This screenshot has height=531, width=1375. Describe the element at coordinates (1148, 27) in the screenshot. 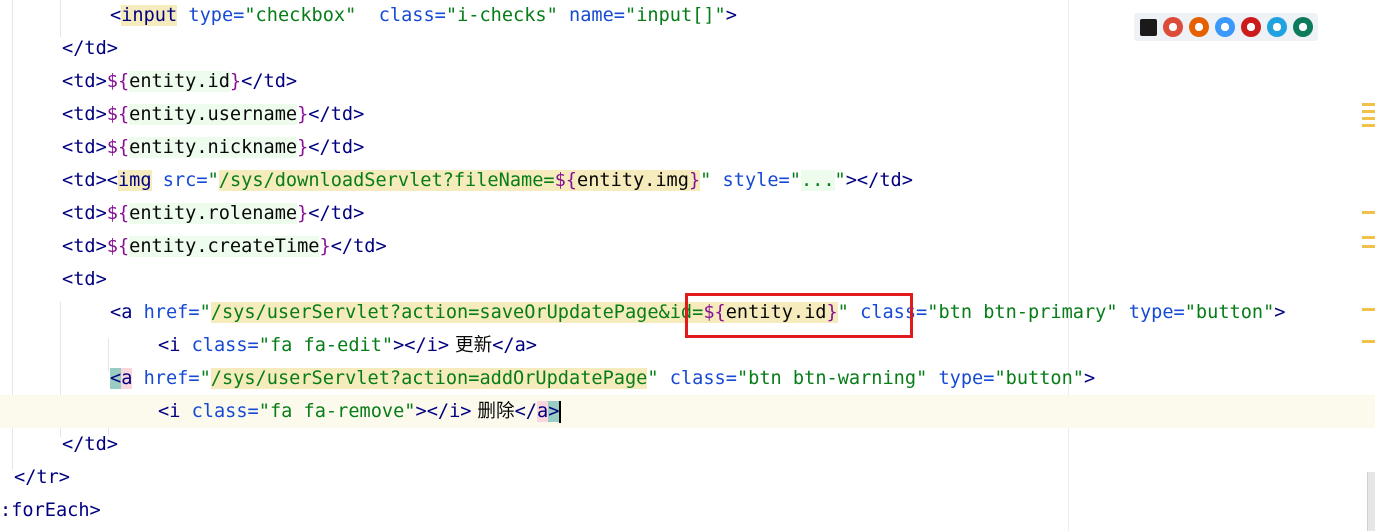

I see `intellij-icon` at that location.